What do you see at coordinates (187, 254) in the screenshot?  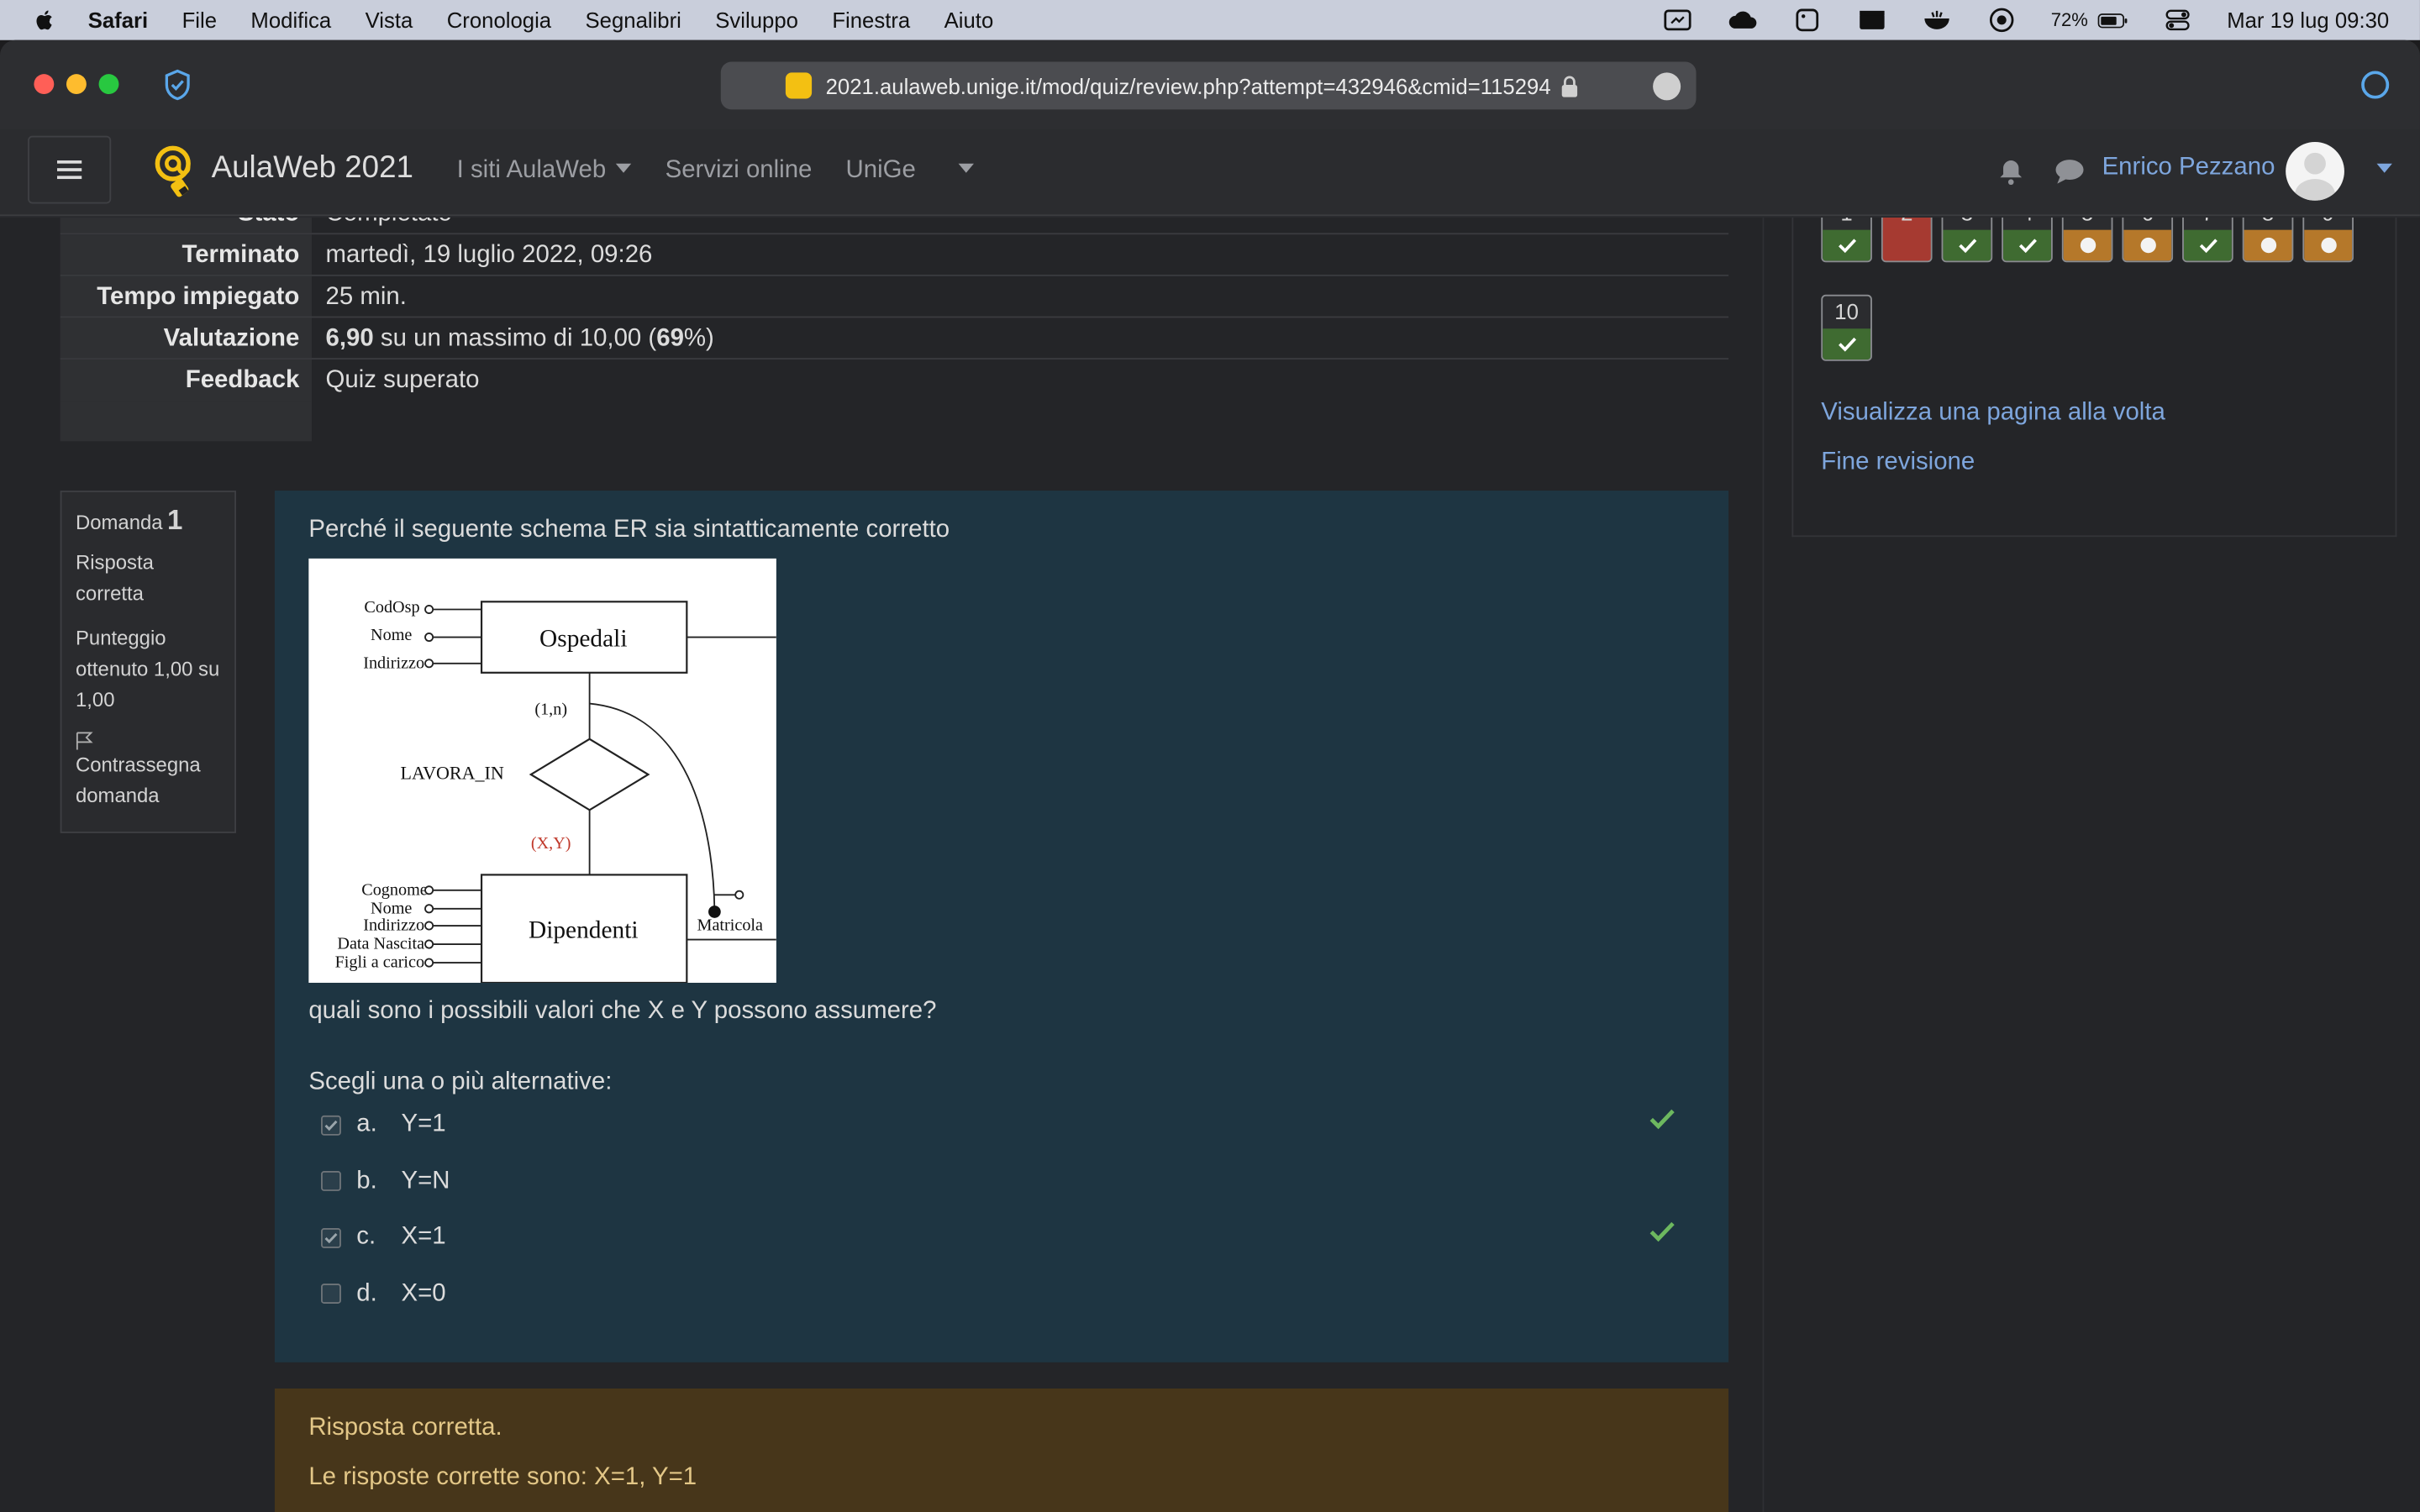 I see `summary-key: Terminato` at bounding box center [187, 254].